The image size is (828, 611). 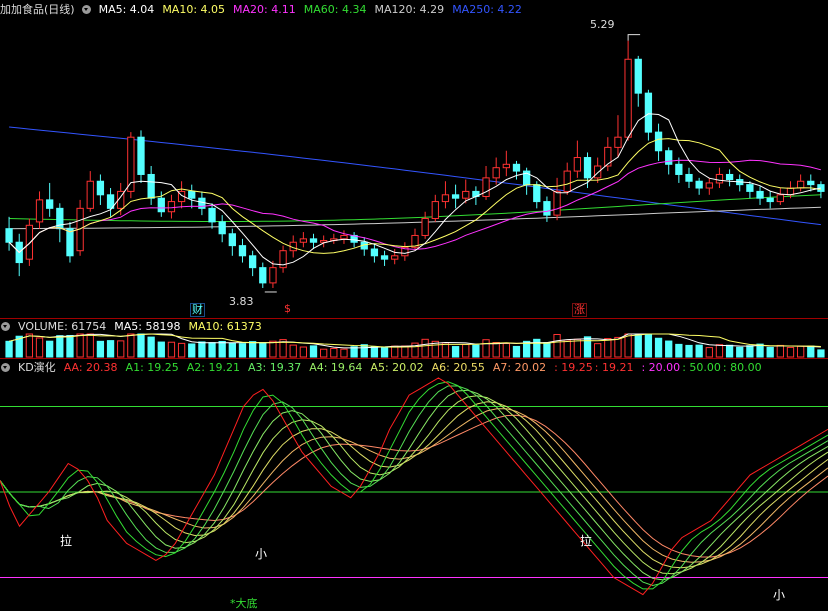 I want to click on kd-signal-la-2: 拉, so click(x=586, y=541).